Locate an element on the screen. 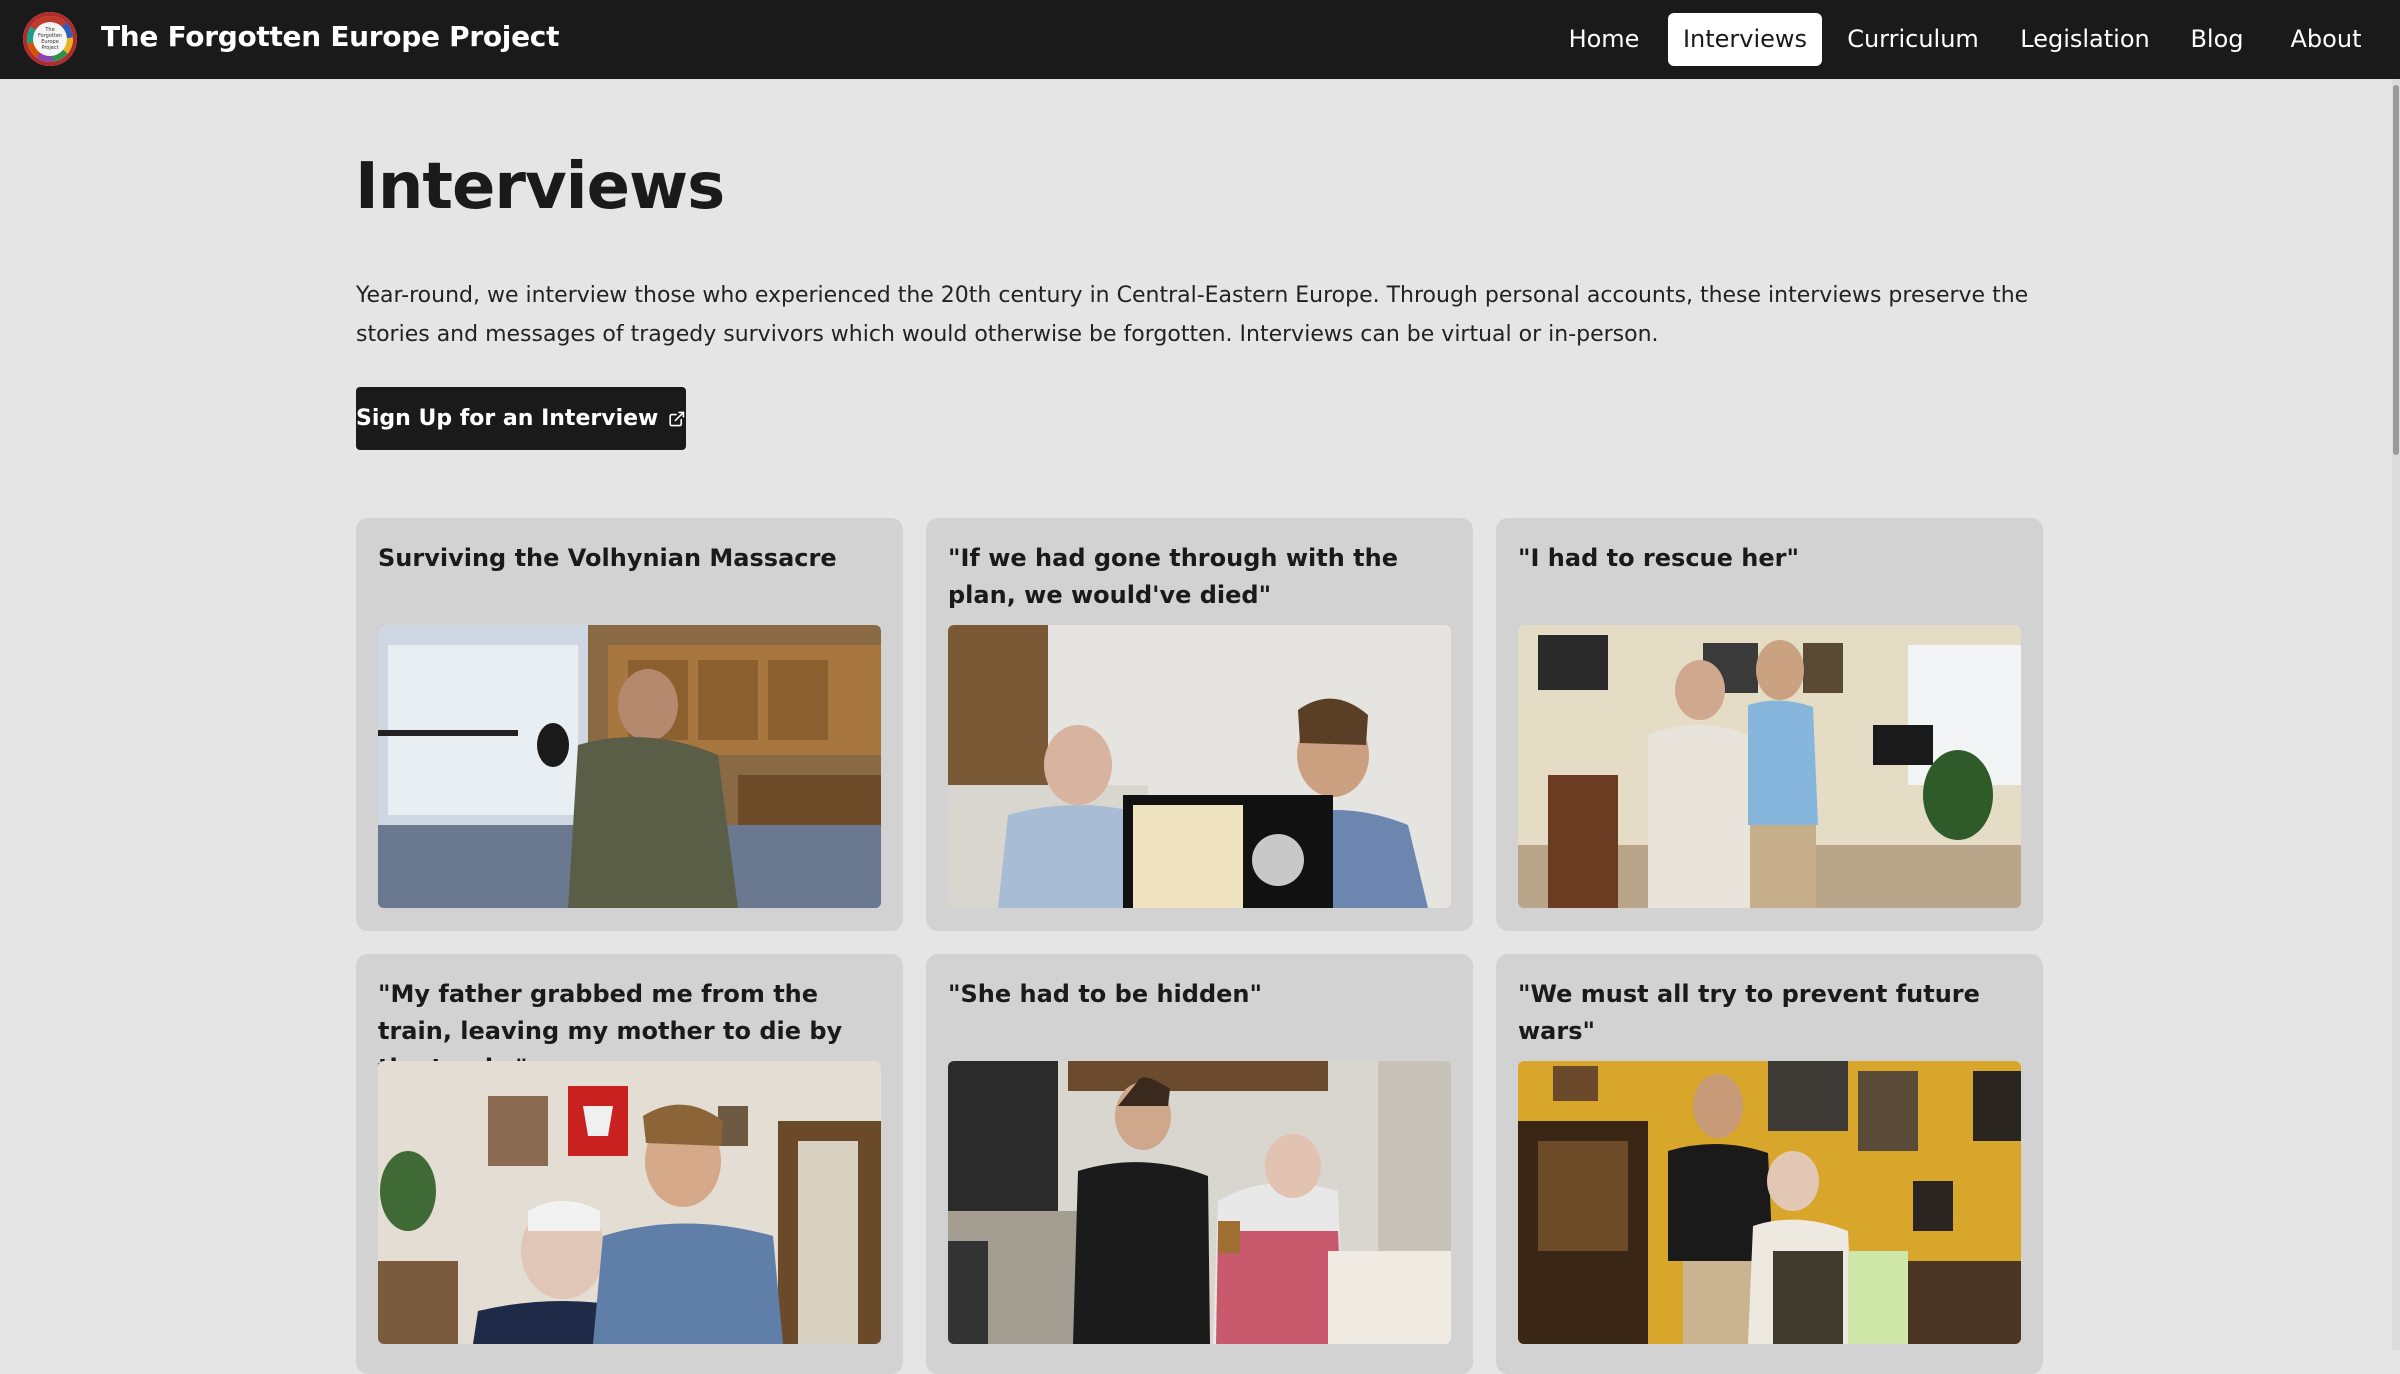 This screenshot has height=1374, width=2400. nav-about: About is located at coordinates (2326, 39).